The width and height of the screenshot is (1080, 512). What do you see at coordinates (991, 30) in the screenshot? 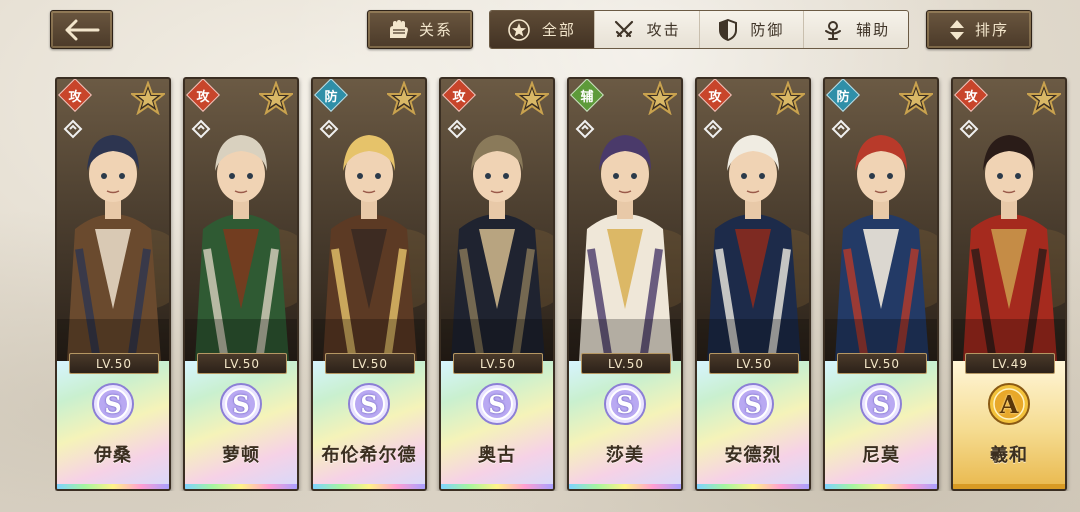
I see `sort-label: 排序` at bounding box center [991, 30].